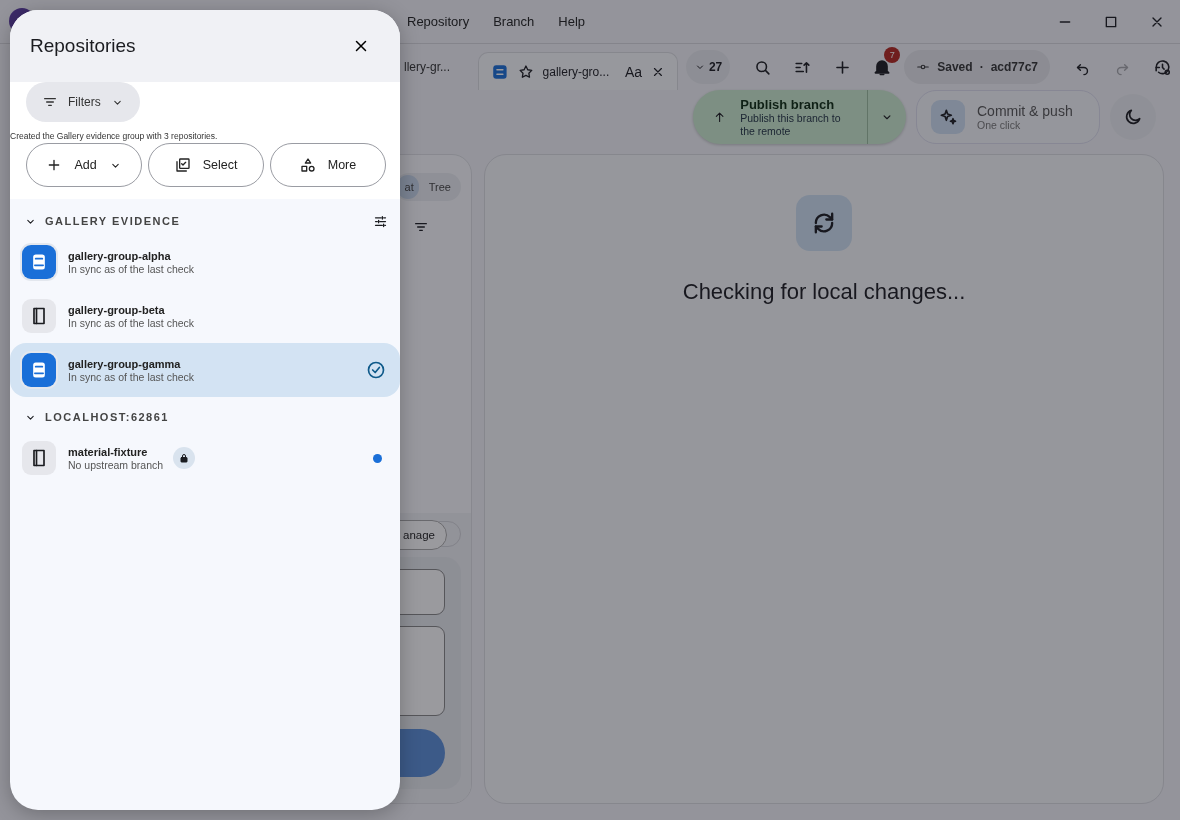 The height and width of the screenshot is (820, 1180). What do you see at coordinates (999, 125) in the screenshot?
I see `button-subtitle: One click` at bounding box center [999, 125].